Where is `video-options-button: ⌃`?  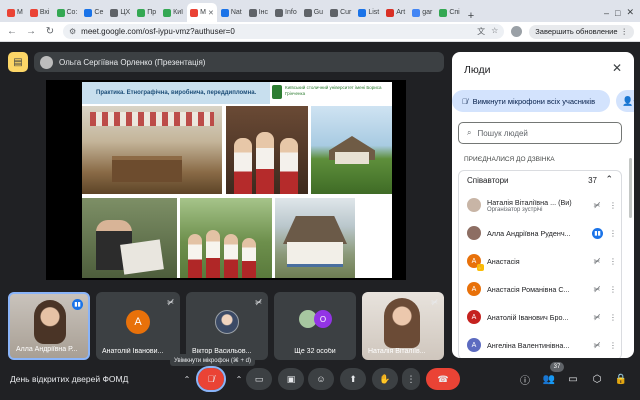 video-options-button: ⌃ is located at coordinates (239, 379).